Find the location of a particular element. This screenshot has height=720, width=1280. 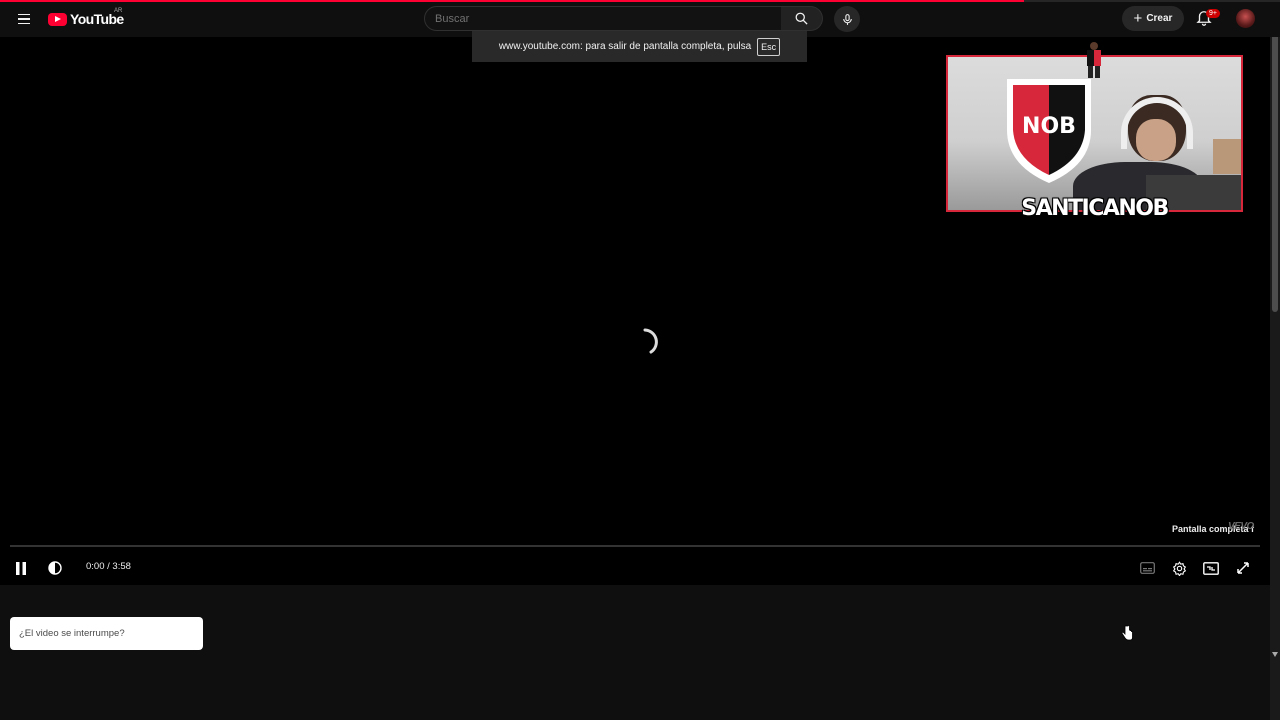

player-controls: 0:00 / 3:58 is located at coordinates (635, 568).